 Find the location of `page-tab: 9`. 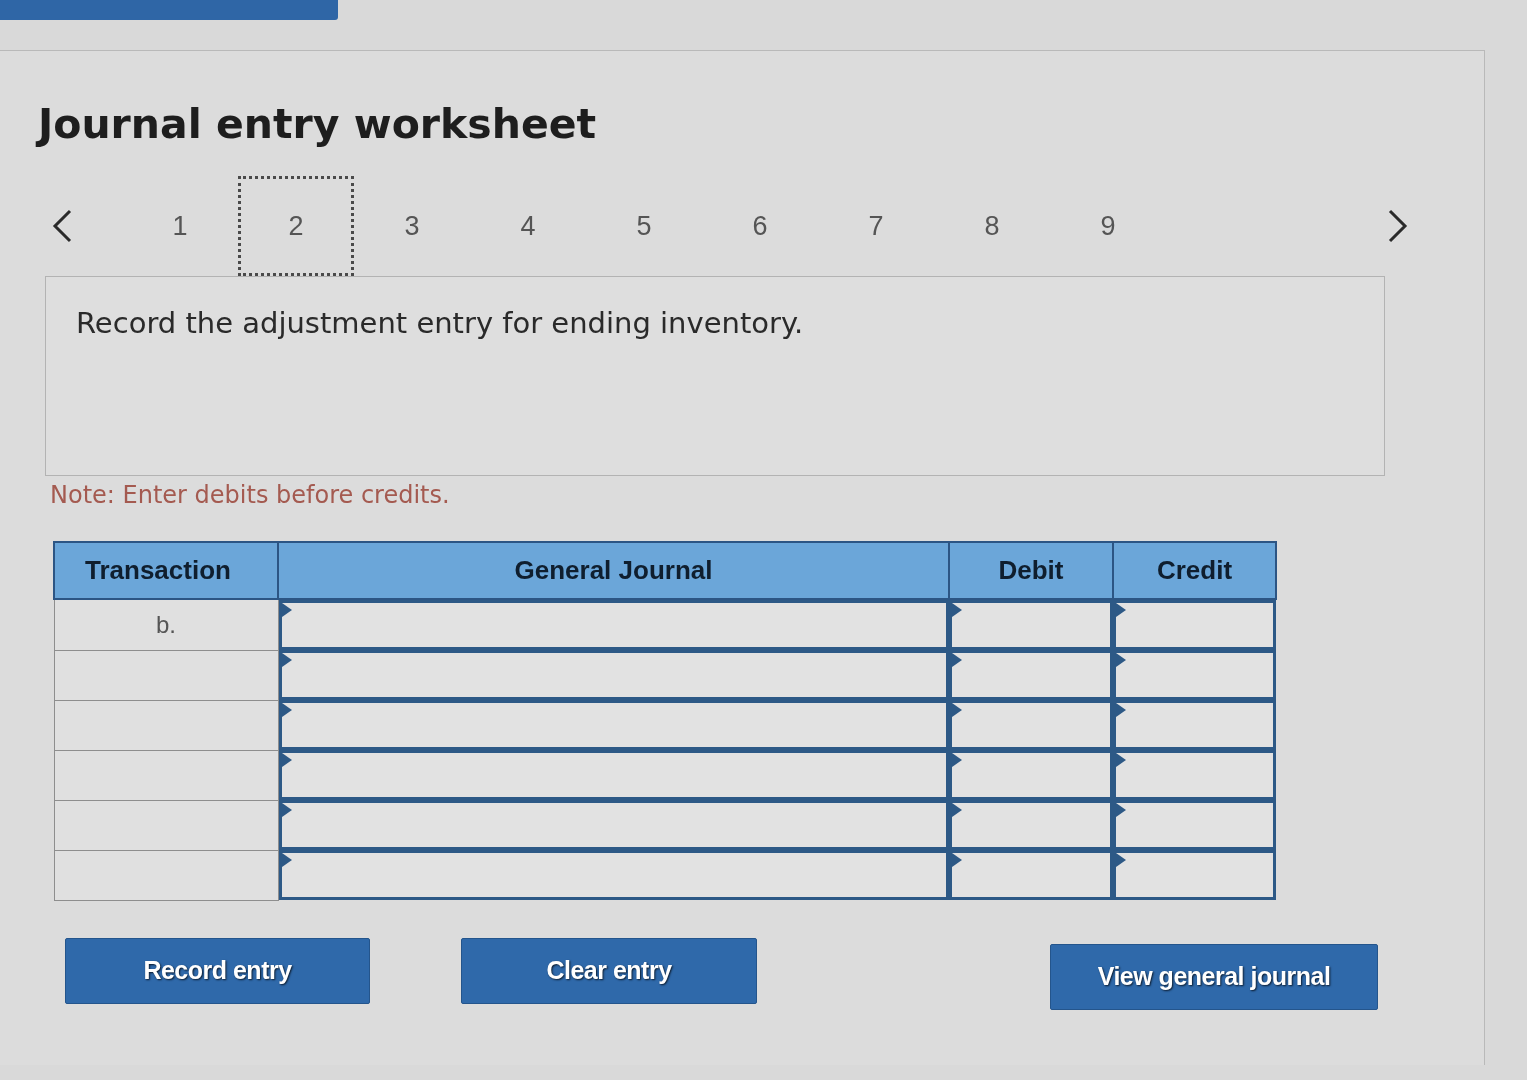

page-tab: 9 is located at coordinates (1108, 226).